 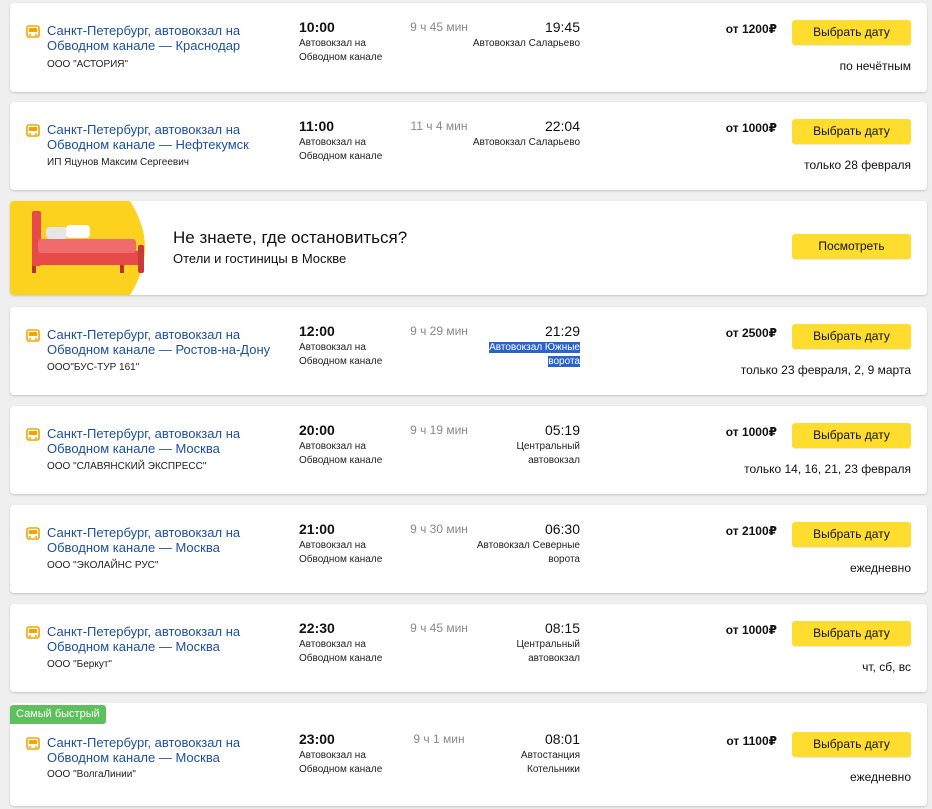 I want to click on arrival-time: 08:15, so click(x=562, y=628).